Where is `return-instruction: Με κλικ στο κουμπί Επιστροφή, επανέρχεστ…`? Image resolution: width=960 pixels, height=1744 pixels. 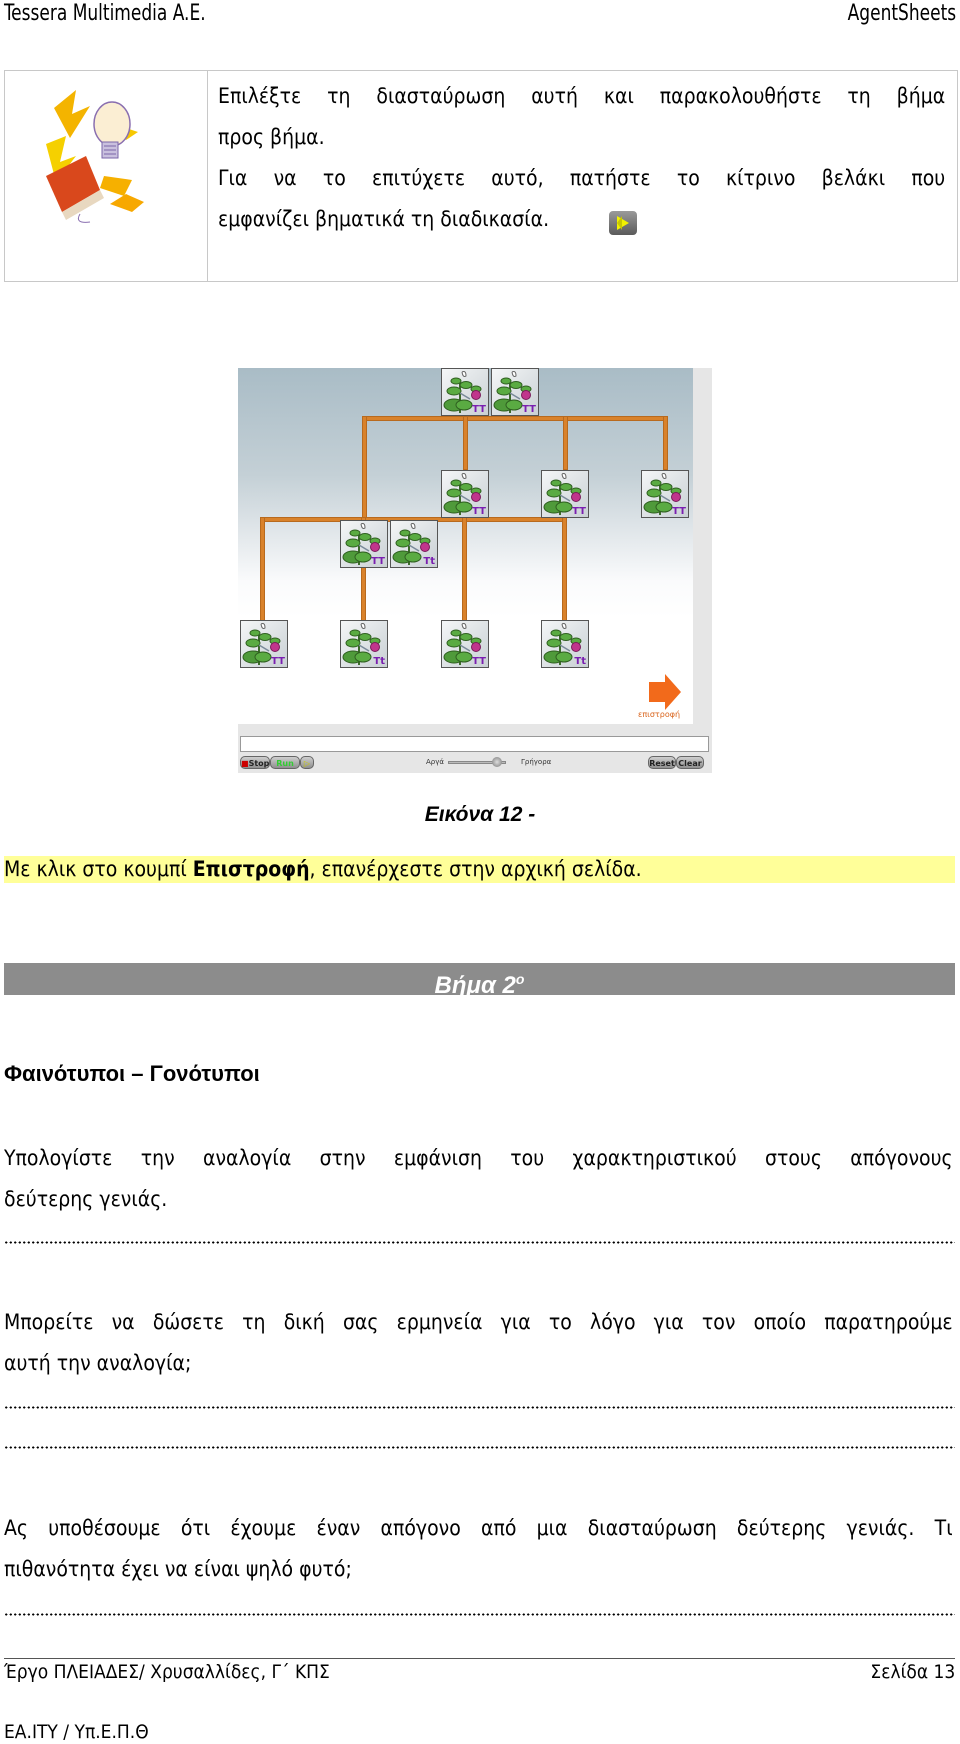 return-instruction: Με κλικ στο κουμπί Επιστροφή, επανέρχεστ… is located at coordinates (323, 869).